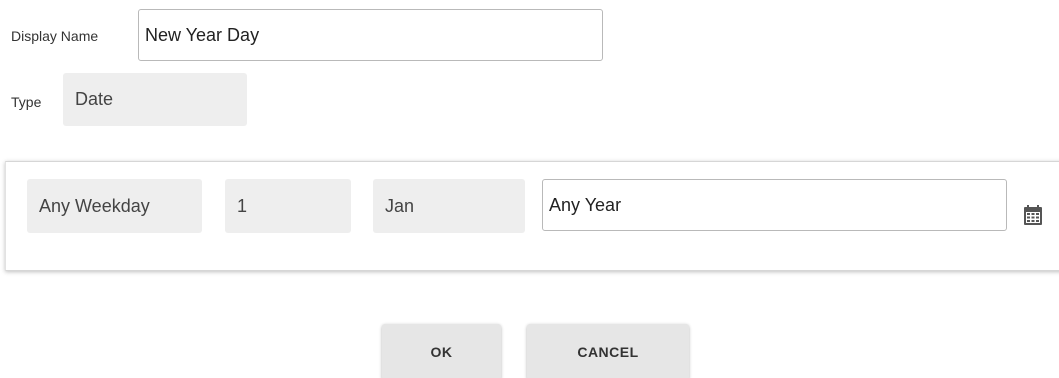 The image size is (1059, 378). What do you see at coordinates (1033, 215) in the screenshot?
I see `calendar-icon` at bounding box center [1033, 215].